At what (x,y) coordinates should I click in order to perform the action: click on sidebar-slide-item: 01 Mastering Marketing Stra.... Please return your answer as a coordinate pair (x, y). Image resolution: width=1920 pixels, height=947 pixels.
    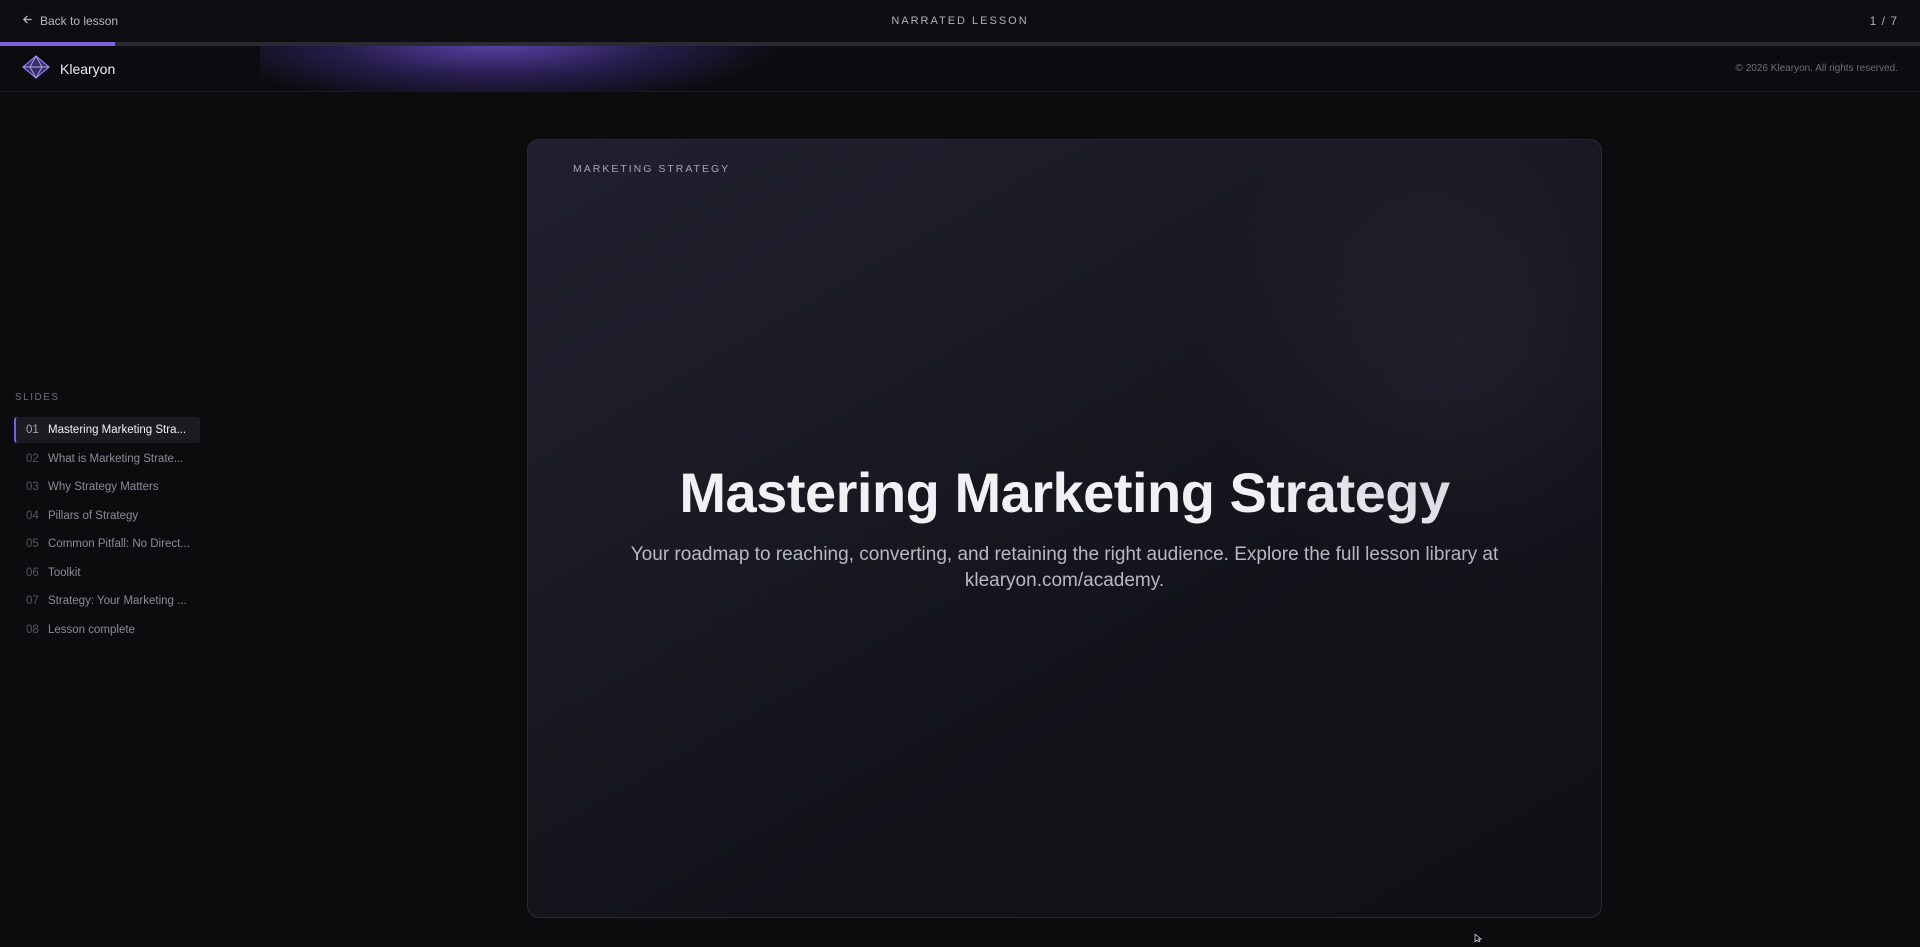
    Looking at the image, I should click on (107, 430).